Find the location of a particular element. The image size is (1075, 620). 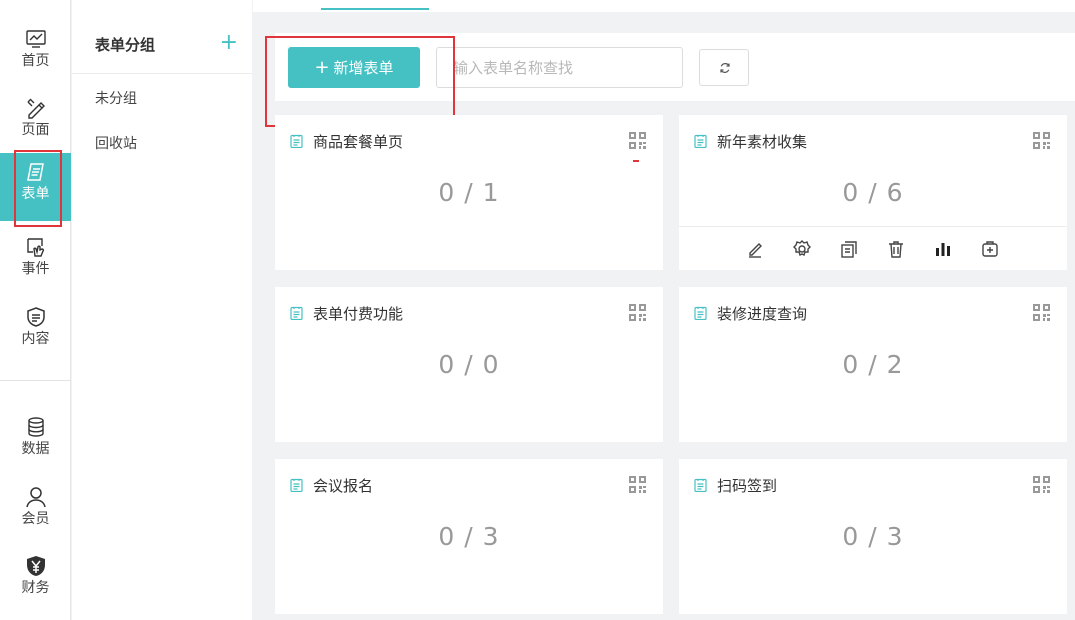

form-card-title: 表单付费功能 is located at coordinates (358, 314).